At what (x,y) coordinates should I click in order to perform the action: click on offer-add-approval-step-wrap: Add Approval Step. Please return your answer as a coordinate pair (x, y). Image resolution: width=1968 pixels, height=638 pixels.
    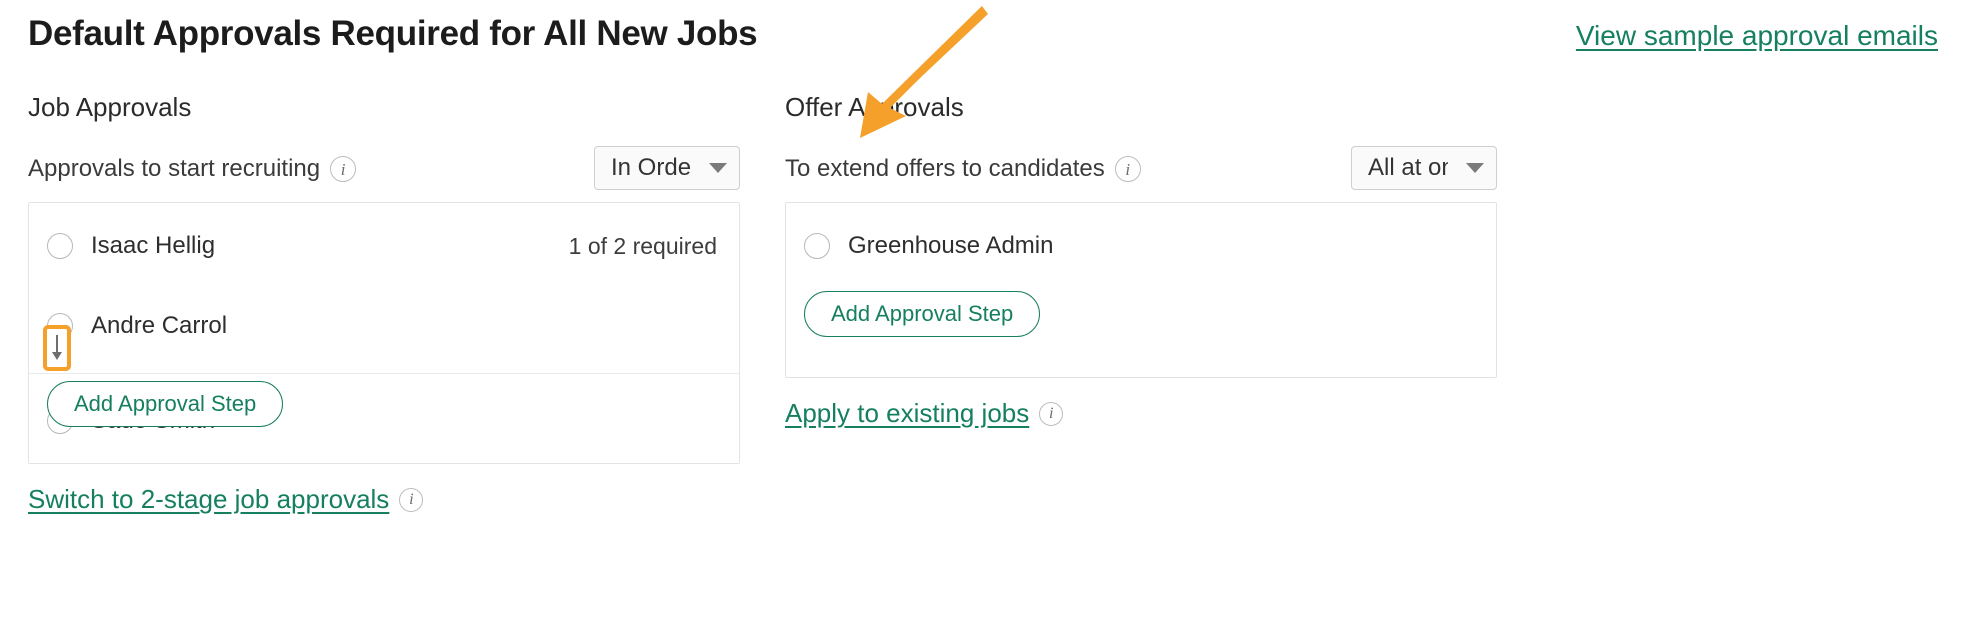
    Looking at the image, I should click on (922, 314).